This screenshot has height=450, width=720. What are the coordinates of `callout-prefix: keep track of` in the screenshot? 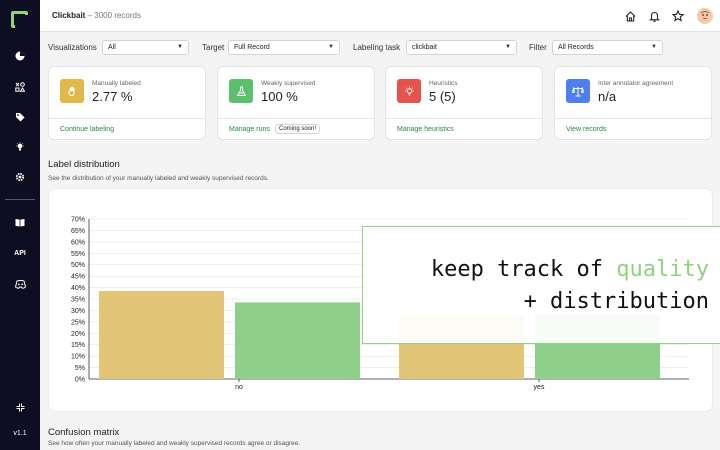 It's located at (523, 269).